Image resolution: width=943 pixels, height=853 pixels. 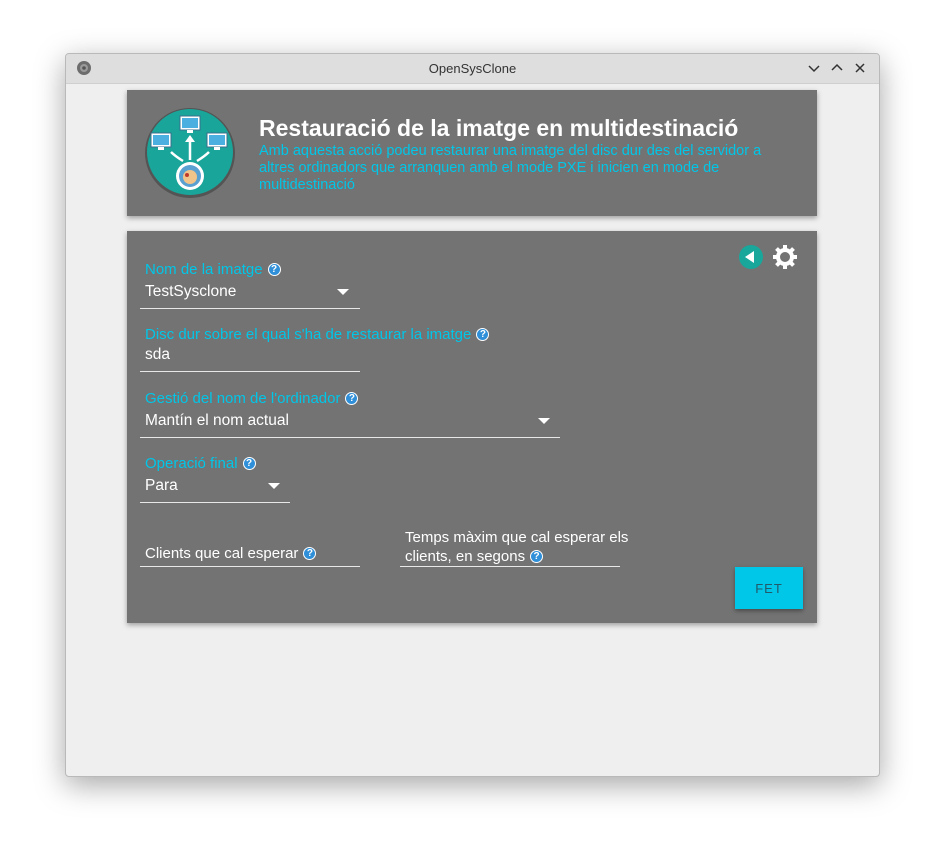 I want to click on clients-wait-underline, so click(x=250, y=566).